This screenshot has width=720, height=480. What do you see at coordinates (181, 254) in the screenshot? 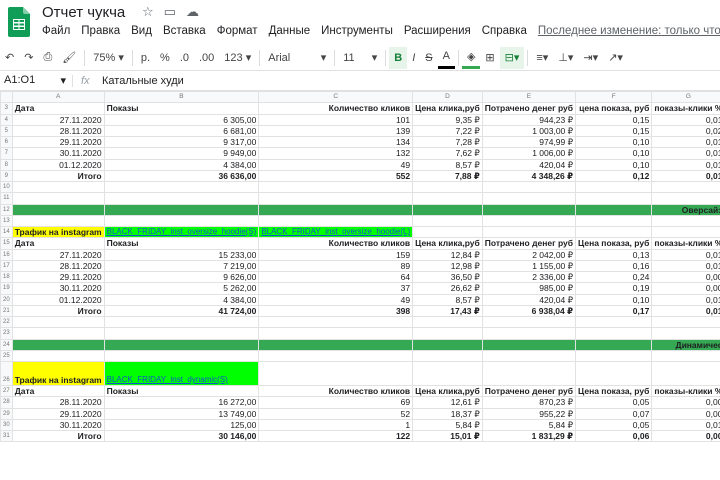
I see `table-cell: 15 233,00` at bounding box center [181, 254].